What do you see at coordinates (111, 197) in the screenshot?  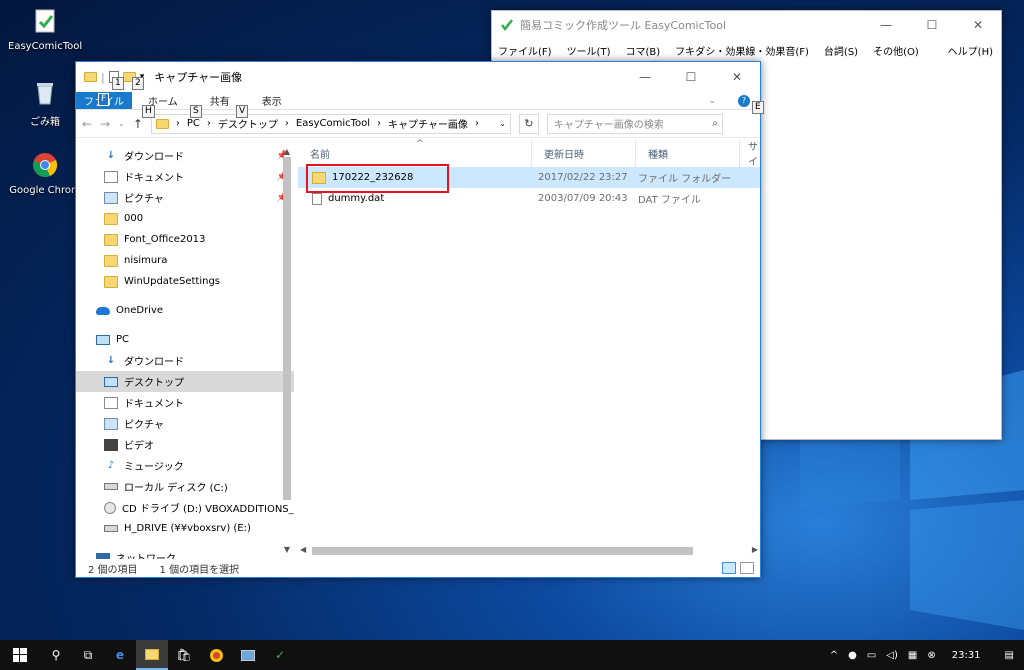 I see `pictures-icon` at bounding box center [111, 197].